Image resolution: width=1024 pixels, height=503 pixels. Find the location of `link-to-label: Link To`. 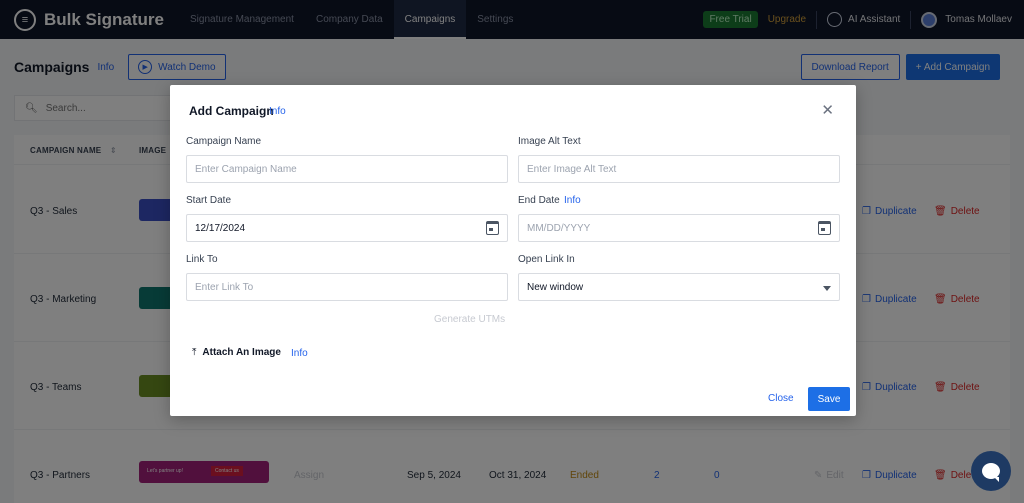

link-to-label: Link To is located at coordinates (202, 259).